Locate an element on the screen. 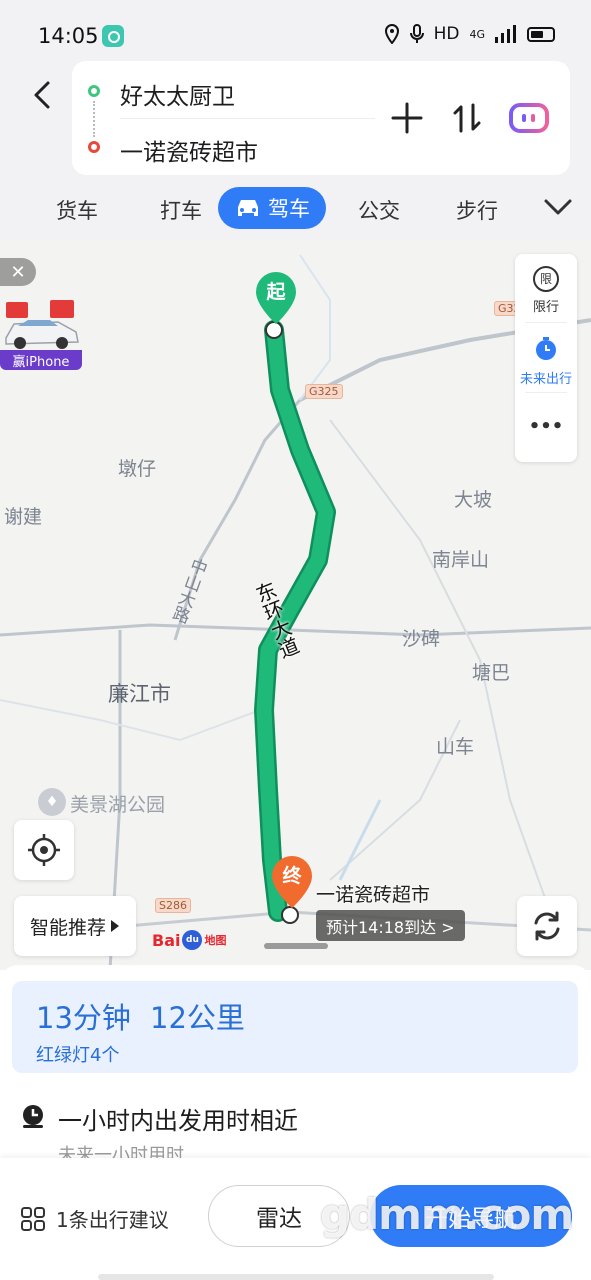  travel-suggestion-label: 1条出行建议 is located at coordinates (112, 1220).